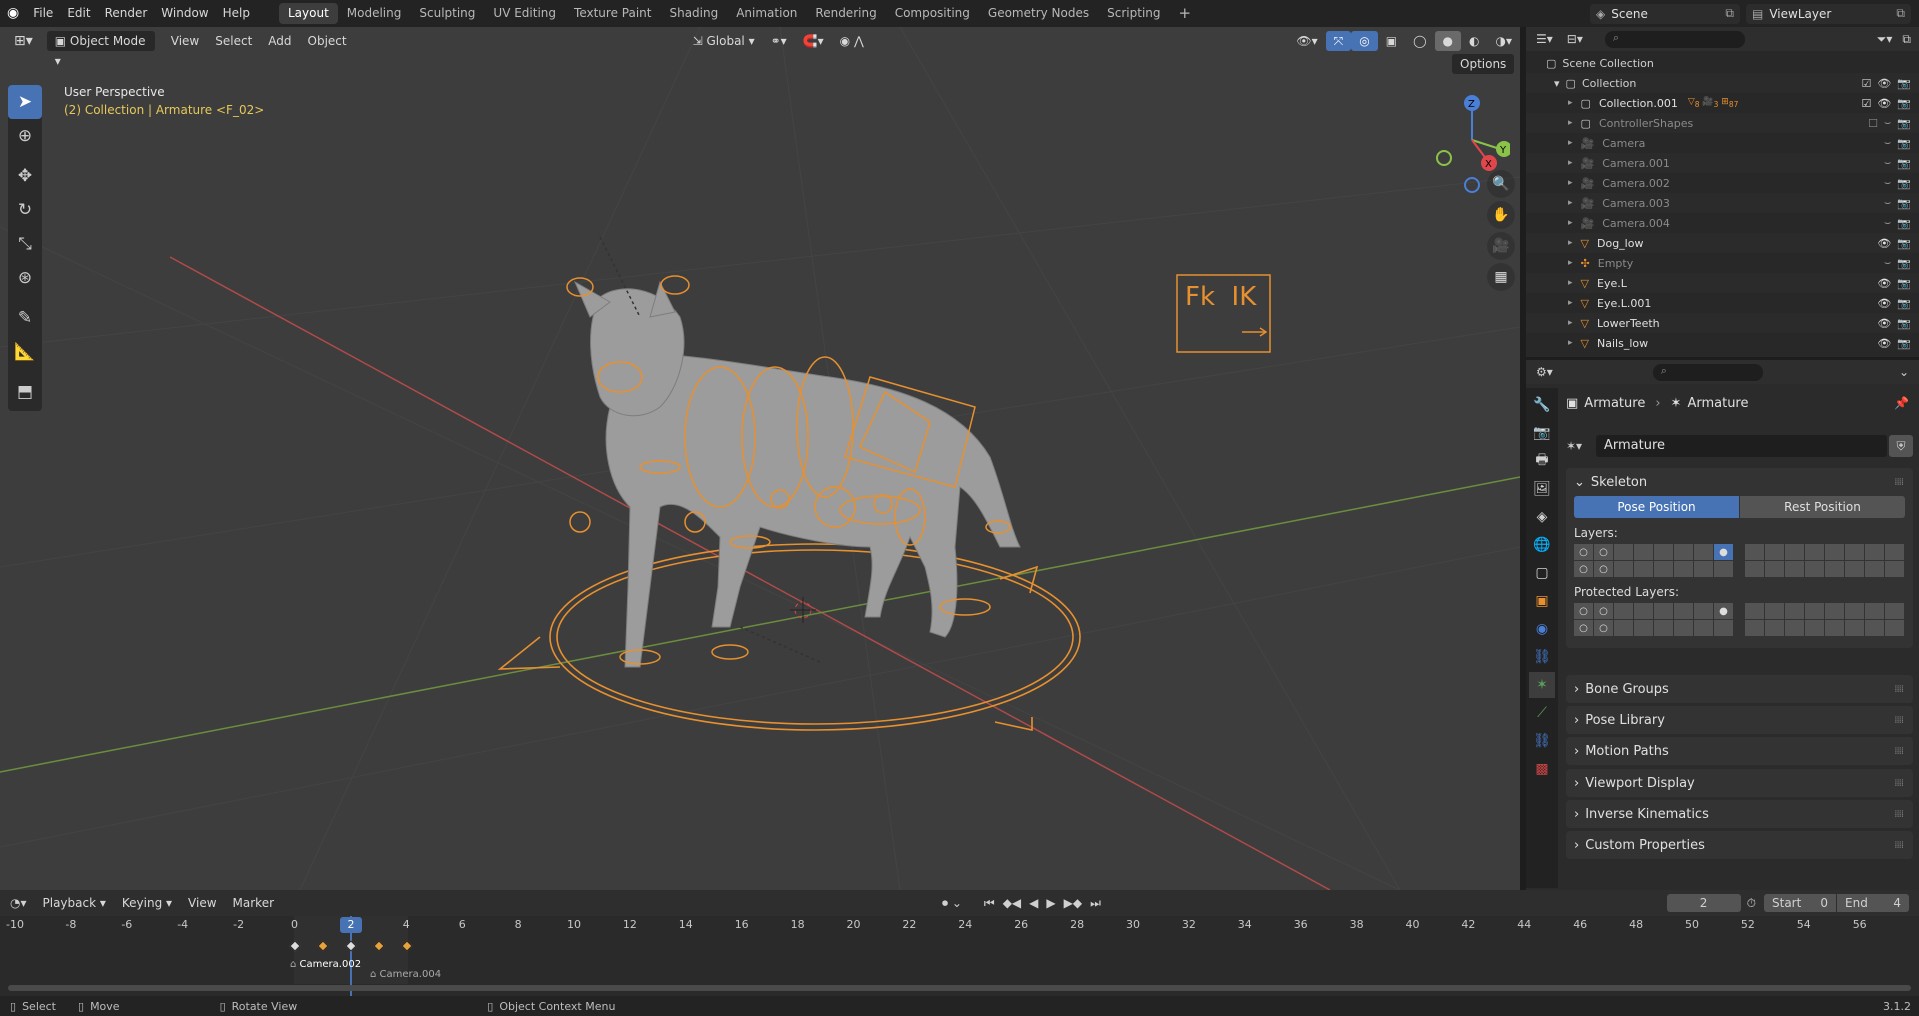  I want to click on skeleton-panel-header: ⌄ Skeleton ⁞⁞⁞⁞, so click(1739, 482).